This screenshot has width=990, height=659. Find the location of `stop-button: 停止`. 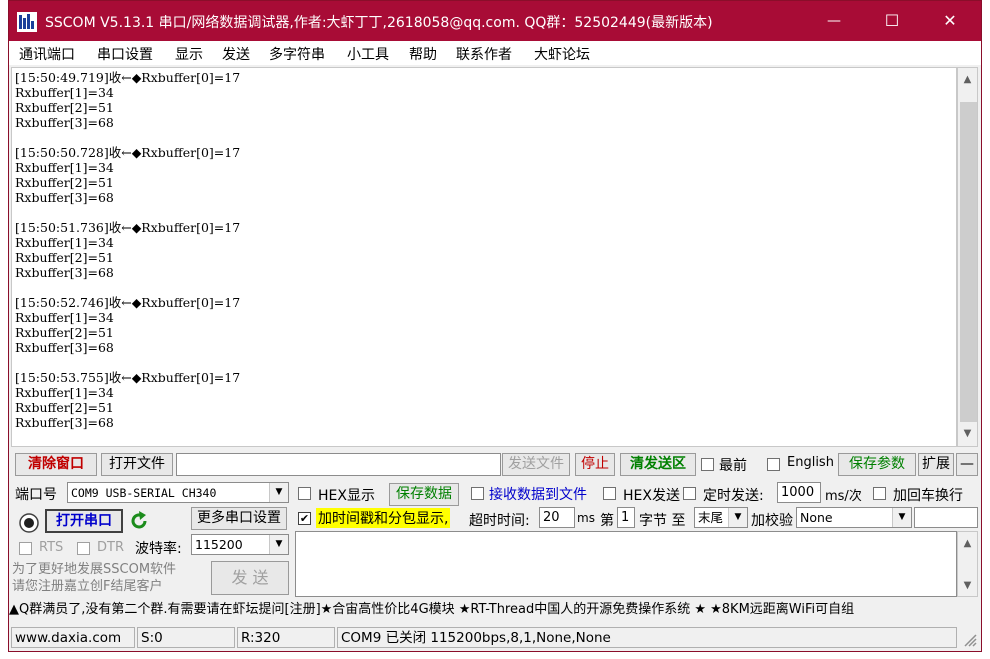

stop-button: 停止 is located at coordinates (595, 464).